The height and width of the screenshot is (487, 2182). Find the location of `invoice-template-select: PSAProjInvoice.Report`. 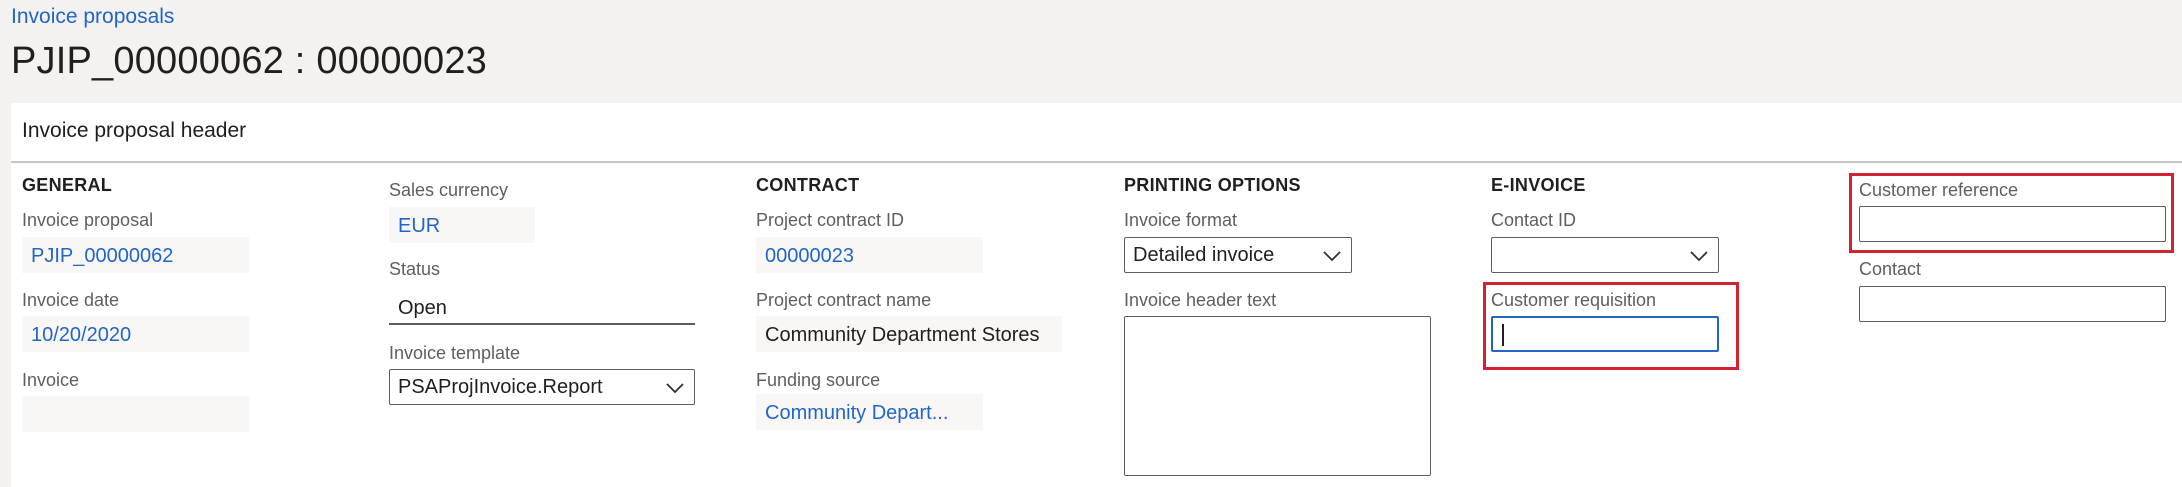

invoice-template-select: PSAProjInvoice.Report is located at coordinates (542, 387).